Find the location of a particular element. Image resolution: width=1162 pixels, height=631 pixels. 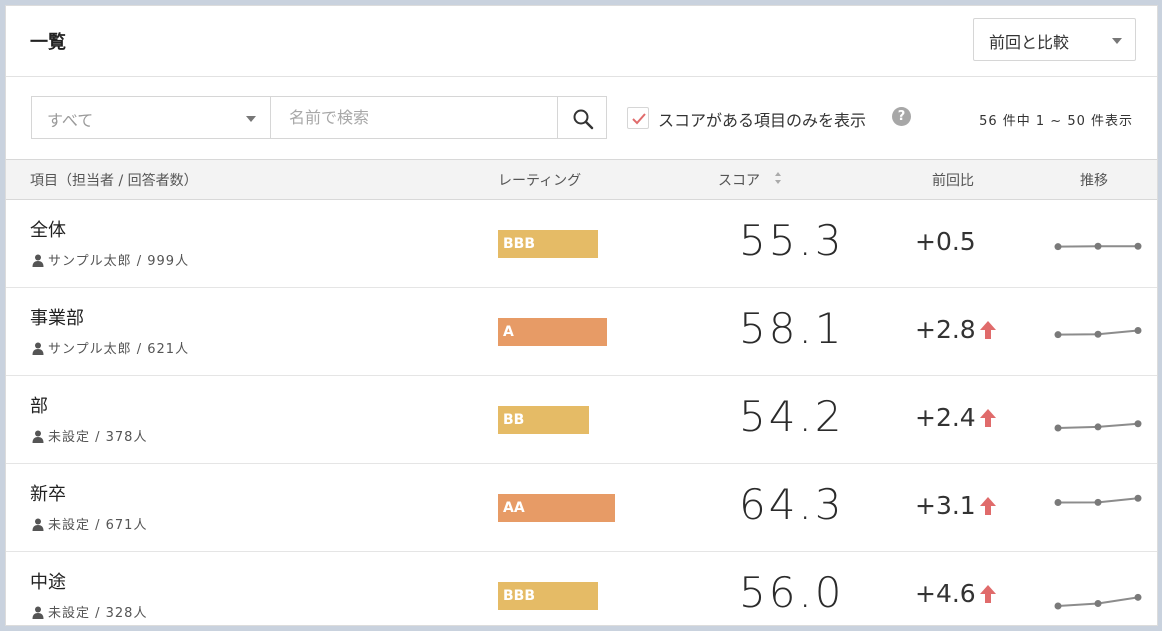

search-button is located at coordinates (582, 117).